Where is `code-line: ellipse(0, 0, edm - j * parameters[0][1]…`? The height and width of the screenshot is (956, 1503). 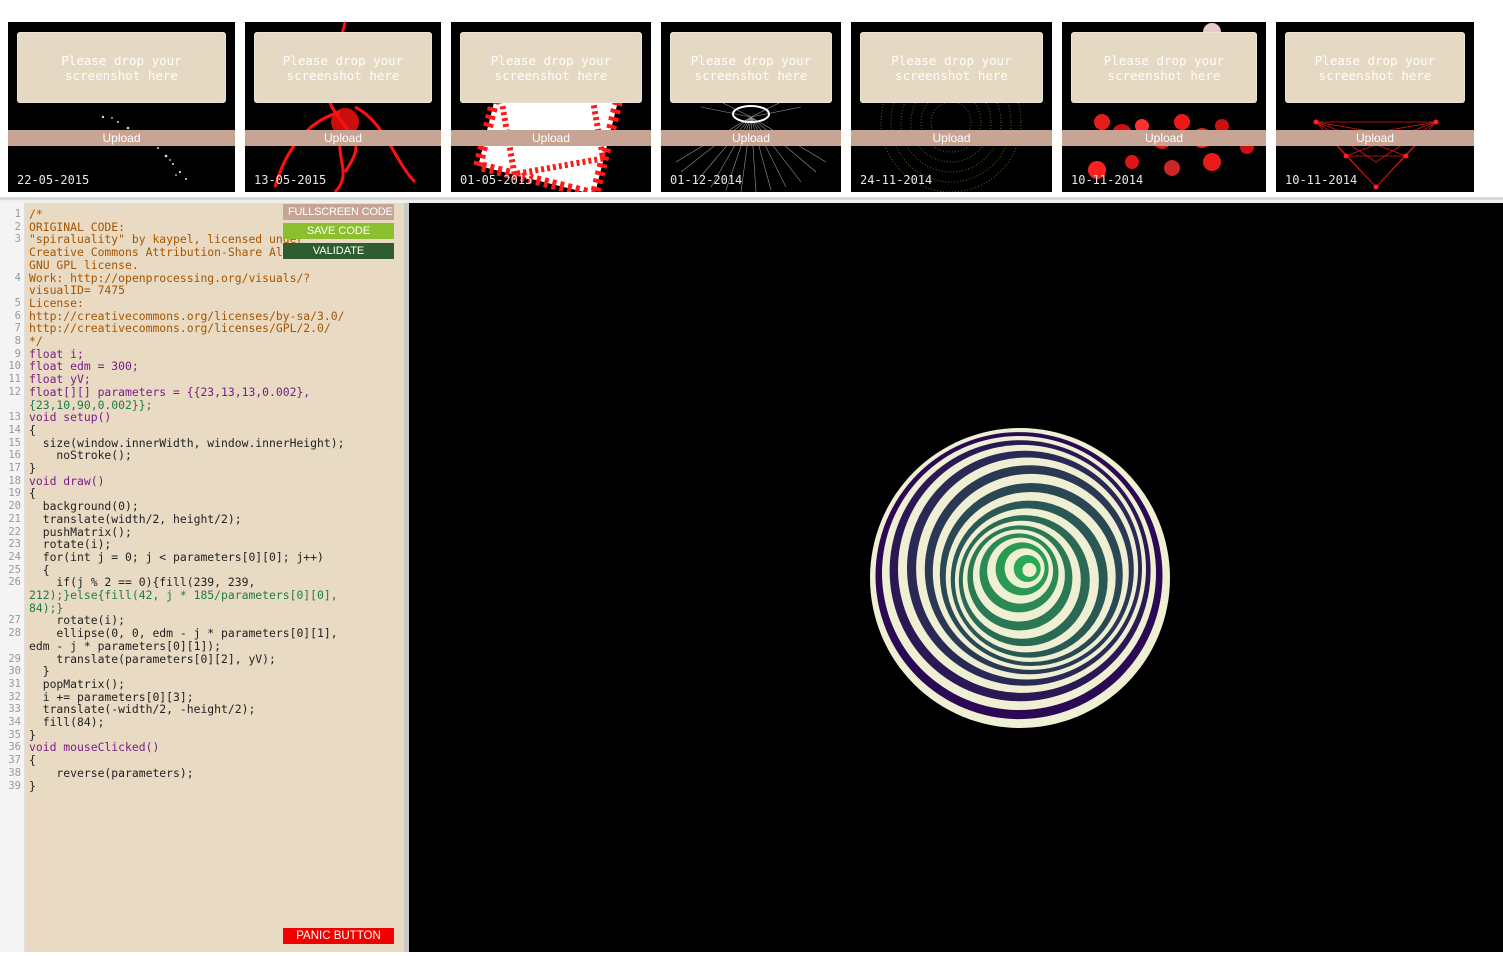 code-line: ellipse(0, 0, edm - j * parameters[0][1]… is located at coordinates (183, 633).